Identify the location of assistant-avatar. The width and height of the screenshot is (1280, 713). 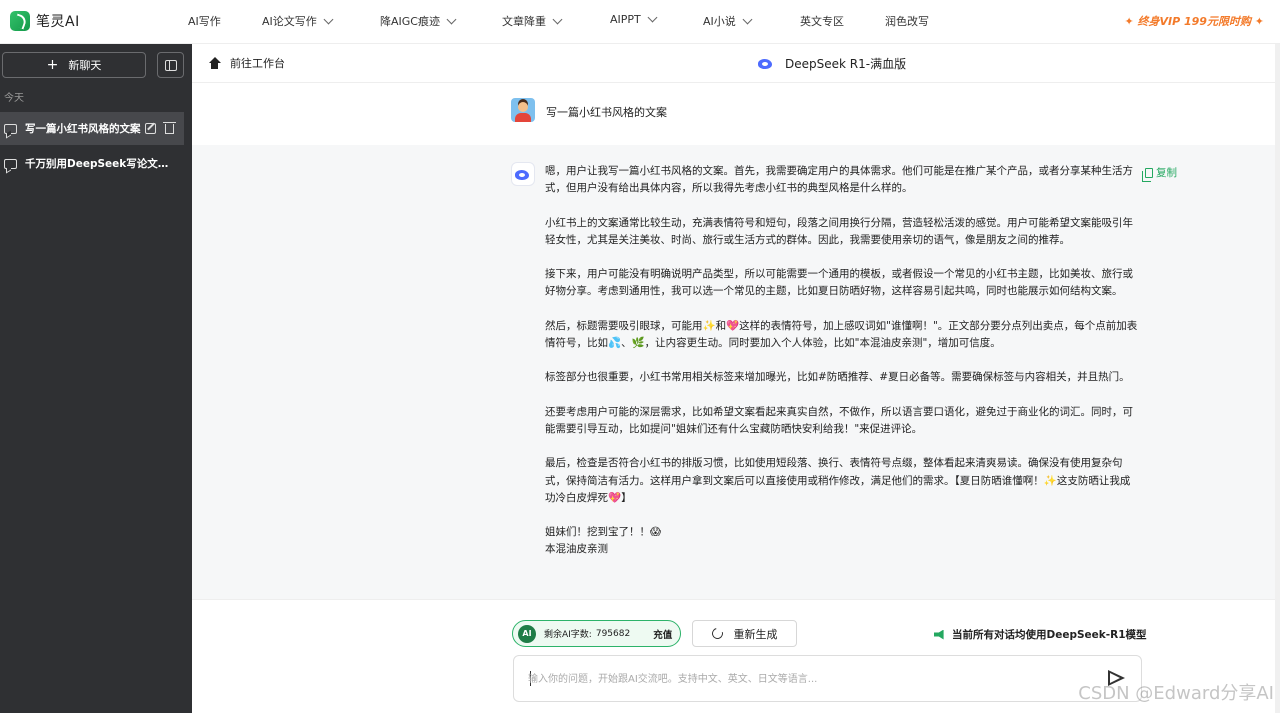
(523, 174).